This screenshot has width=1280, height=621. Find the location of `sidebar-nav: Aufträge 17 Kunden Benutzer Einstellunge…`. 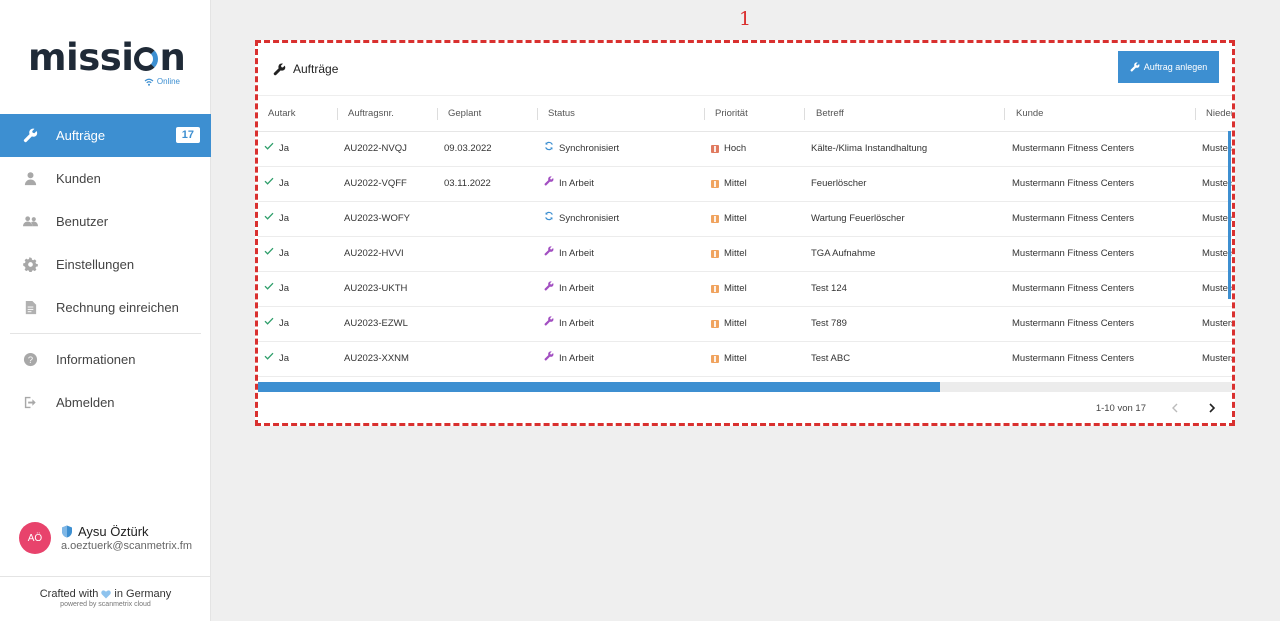

sidebar-nav: Aufträge 17 Kunden Benutzer Einstellunge… is located at coordinates (105, 269).